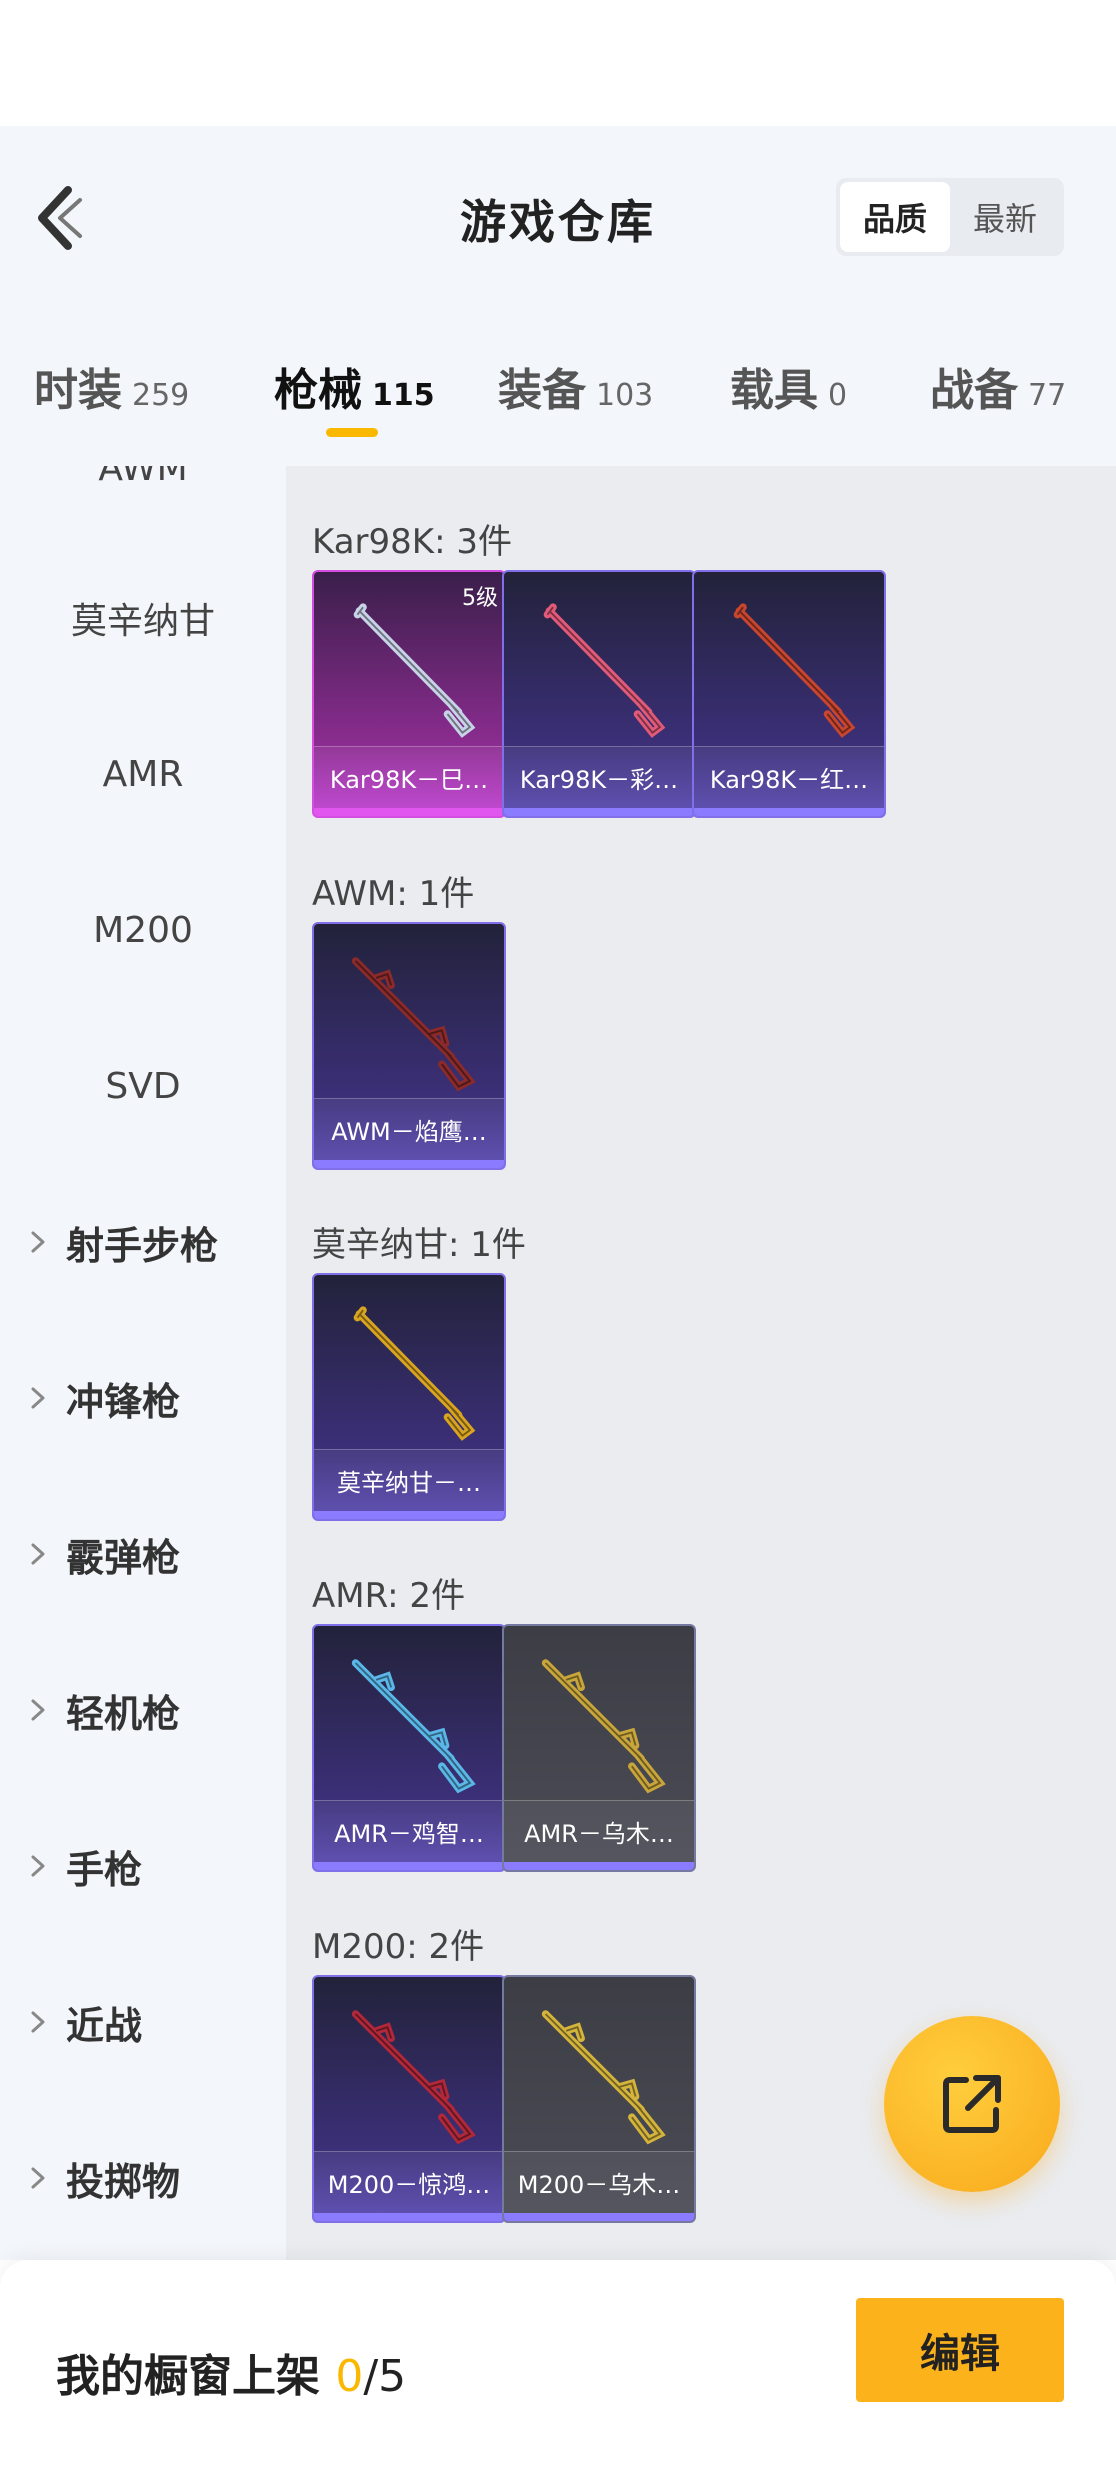  I want to click on tab-label: 枪械, so click(318, 390).